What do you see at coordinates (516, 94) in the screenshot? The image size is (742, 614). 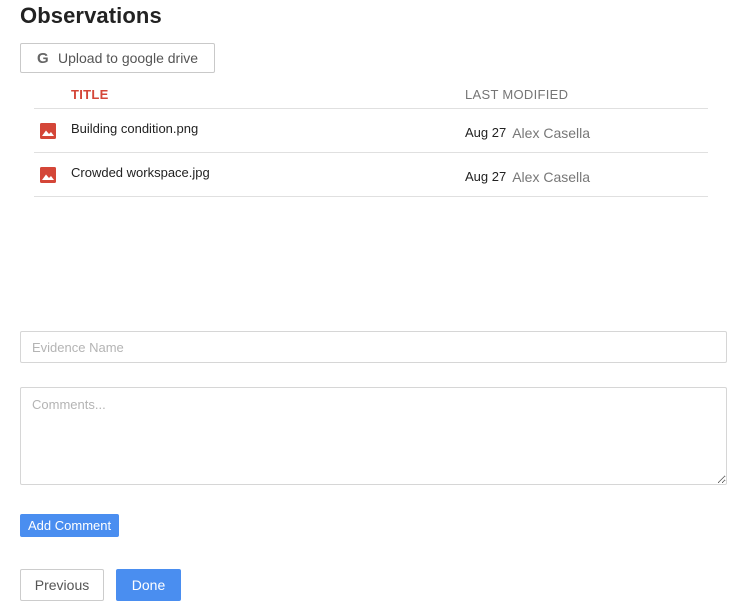 I see `column-header-last-modified: LAST MODIFIED` at bounding box center [516, 94].